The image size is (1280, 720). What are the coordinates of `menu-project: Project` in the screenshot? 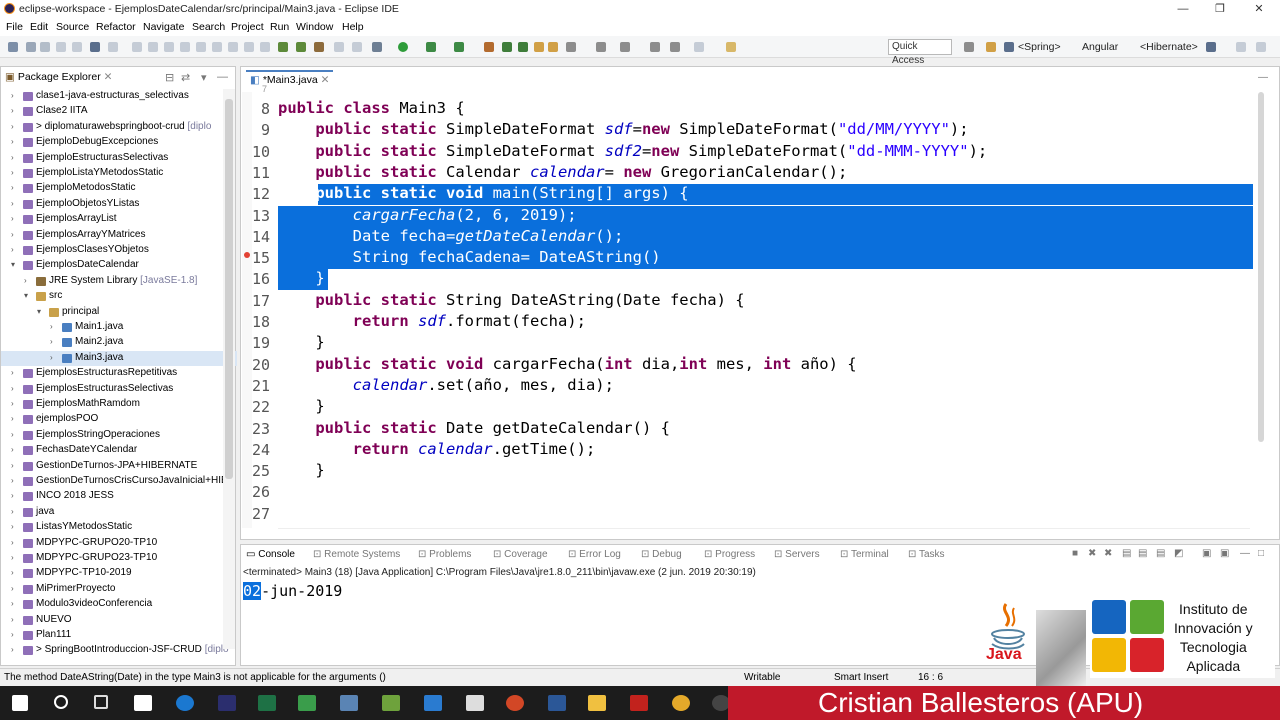 It's located at (247, 27).